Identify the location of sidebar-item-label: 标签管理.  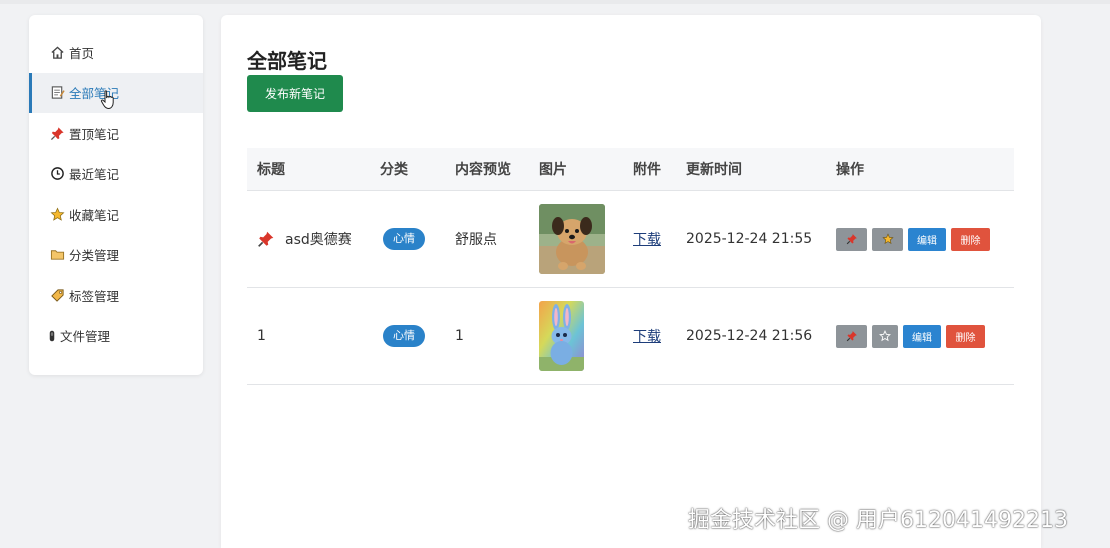
(94, 296).